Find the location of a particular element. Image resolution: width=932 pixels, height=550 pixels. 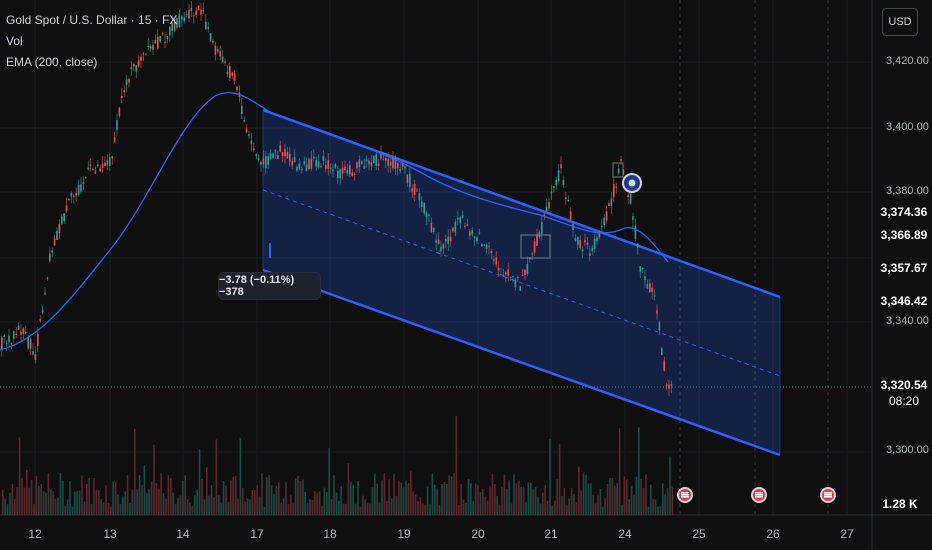

ema-indicator-label: EMA (200, close) is located at coordinates (91, 62).